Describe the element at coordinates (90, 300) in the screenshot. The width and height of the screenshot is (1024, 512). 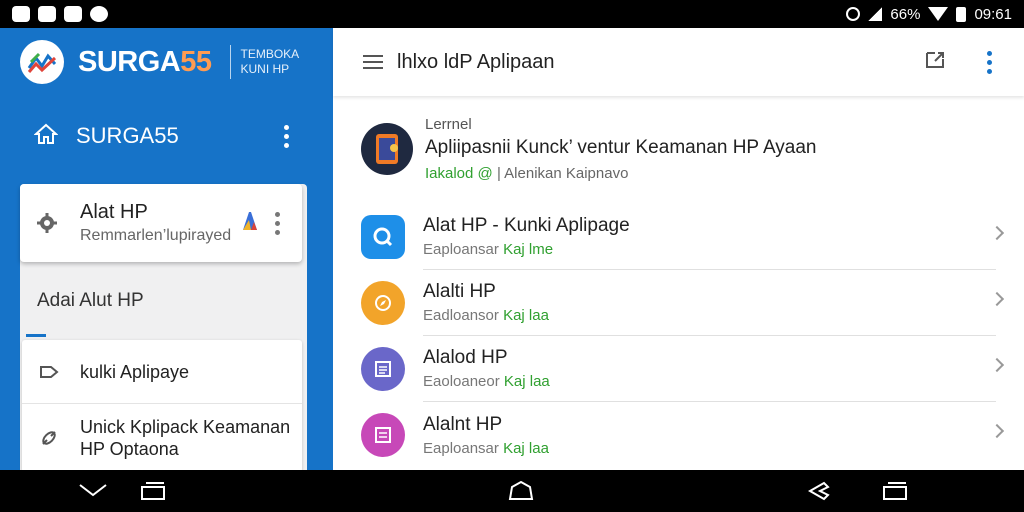
I see `section-label: Adai Alut HP` at that location.